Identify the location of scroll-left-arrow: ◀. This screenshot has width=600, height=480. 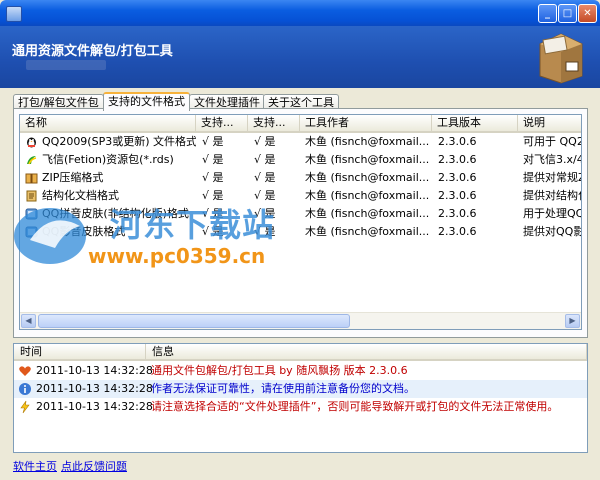
(28, 321).